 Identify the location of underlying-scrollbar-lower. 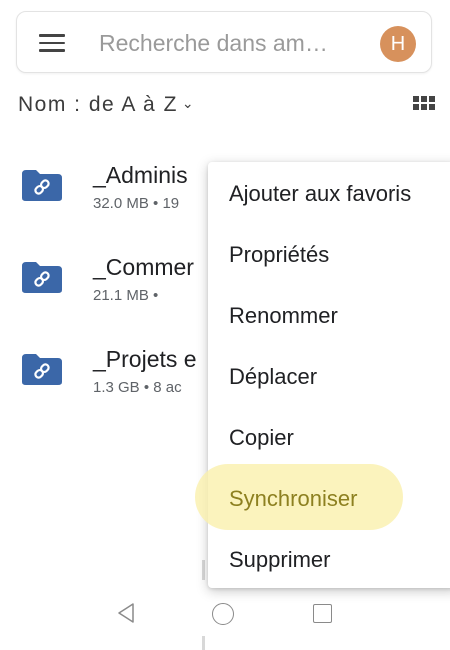
(203, 643).